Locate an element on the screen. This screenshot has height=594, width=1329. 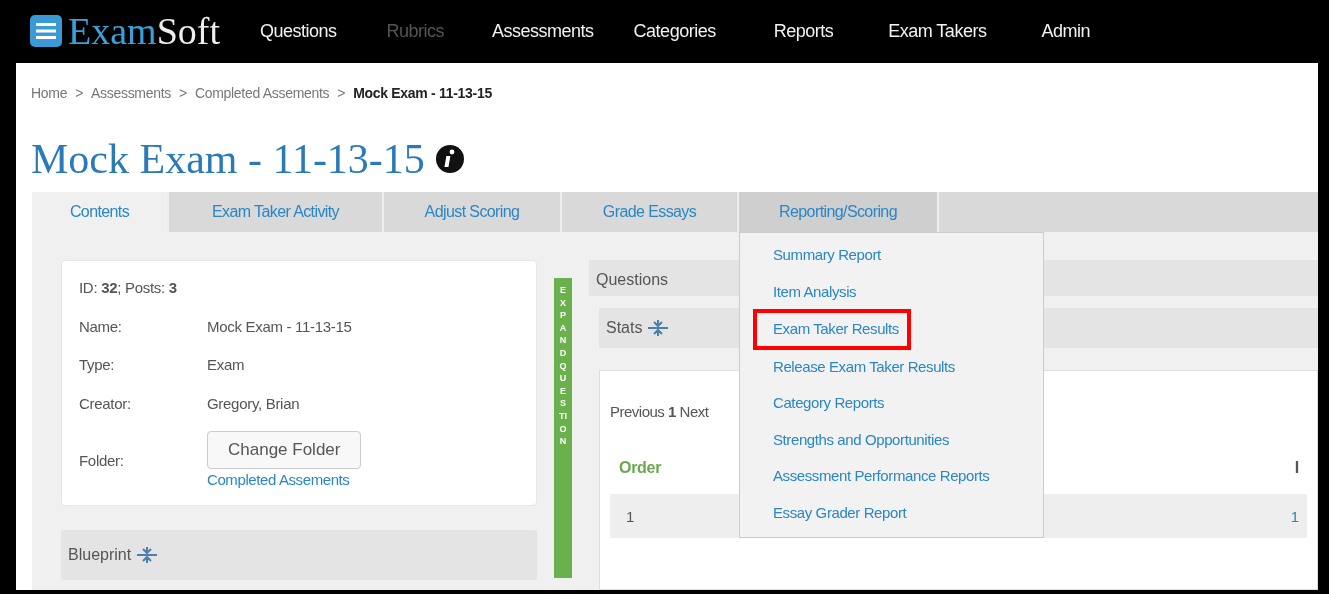
nav-link: Admin is located at coordinates (1065, 31).